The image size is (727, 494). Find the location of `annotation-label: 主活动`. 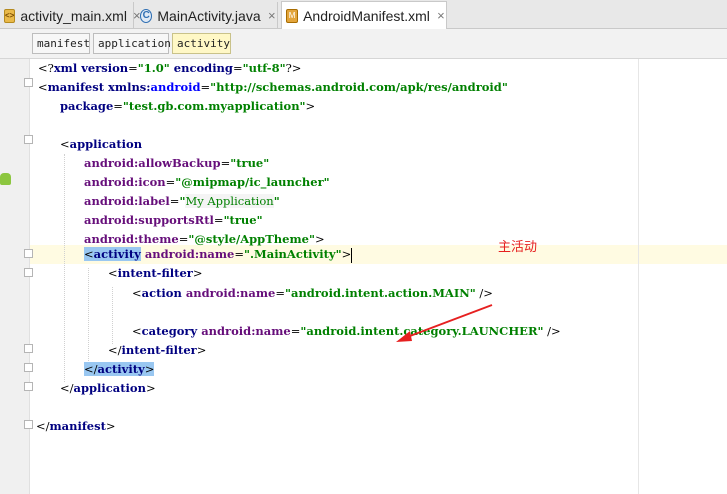

annotation-label: 主活动 is located at coordinates (518, 247).